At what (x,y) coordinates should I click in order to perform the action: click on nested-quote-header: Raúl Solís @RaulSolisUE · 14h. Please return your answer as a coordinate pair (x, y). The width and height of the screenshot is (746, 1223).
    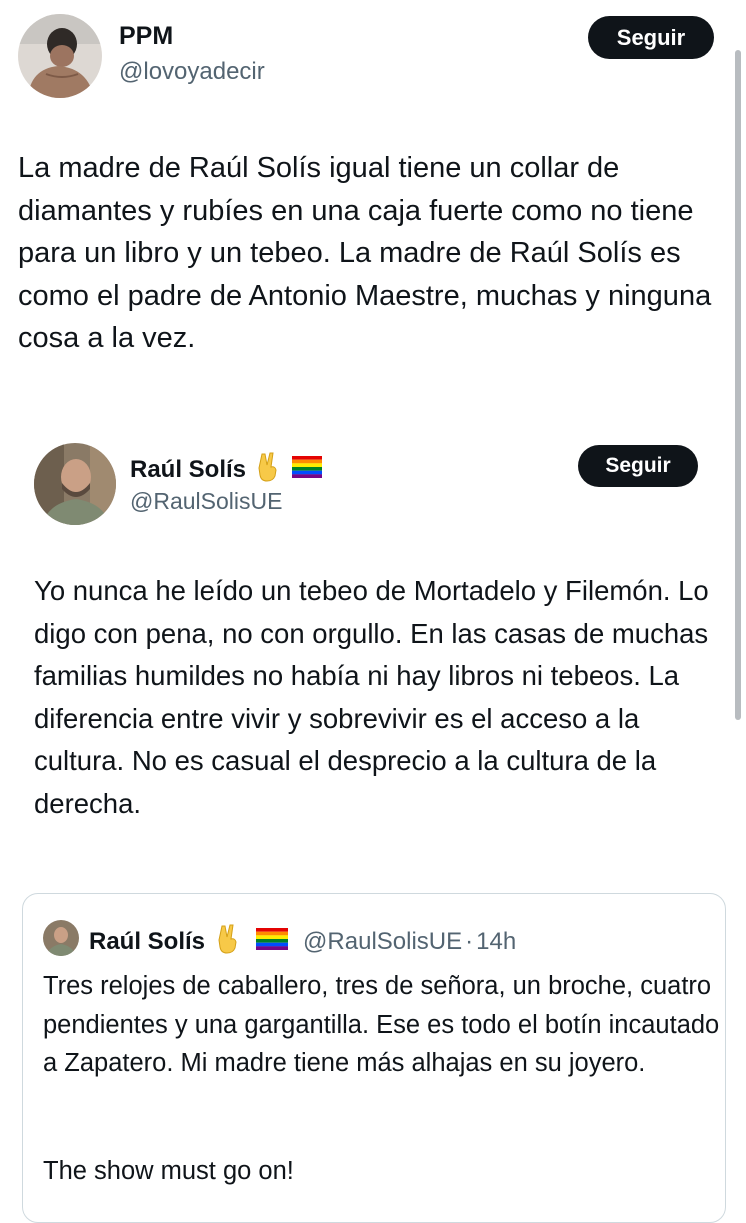
    Looking at the image, I should click on (302, 942).